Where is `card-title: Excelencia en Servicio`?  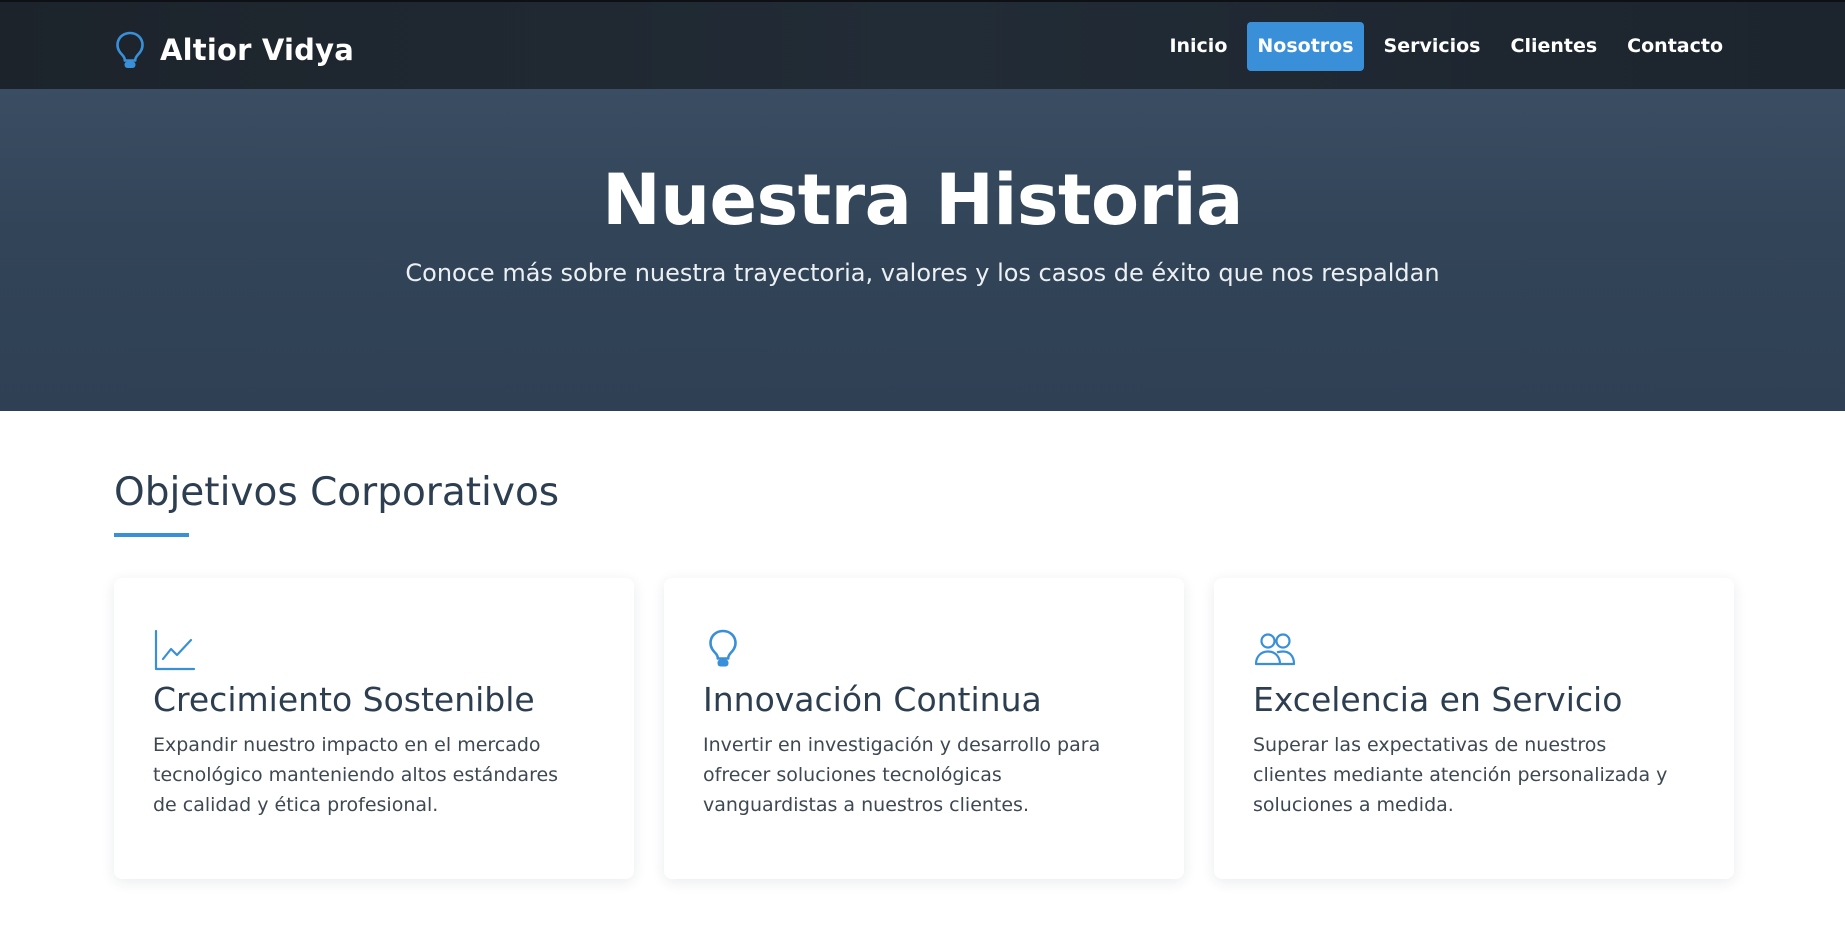
card-title: Excelencia en Servicio is located at coordinates (1438, 699).